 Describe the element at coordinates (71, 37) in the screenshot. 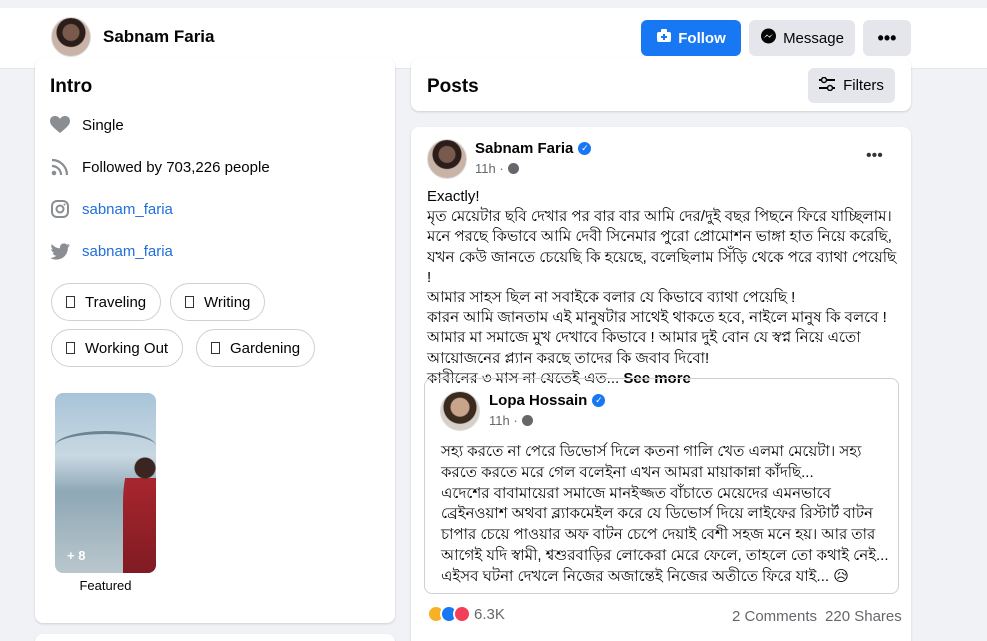

I see `profile-avatar` at that location.